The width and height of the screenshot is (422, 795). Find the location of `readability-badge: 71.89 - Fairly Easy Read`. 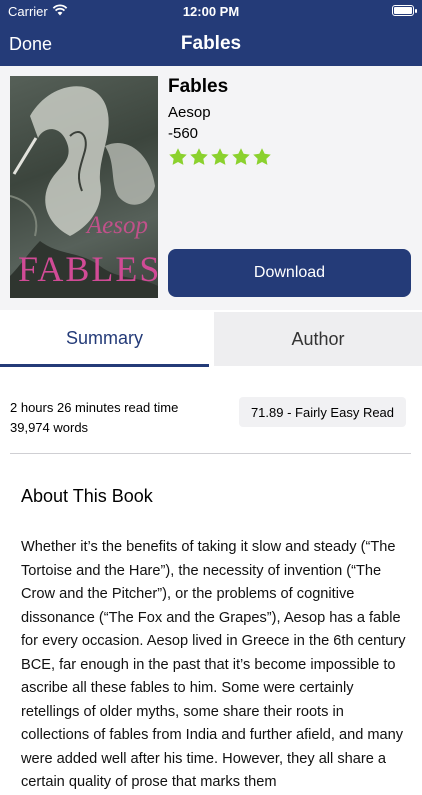

readability-badge: 71.89 - Fairly Easy Read is located at coordinates (322, 412).